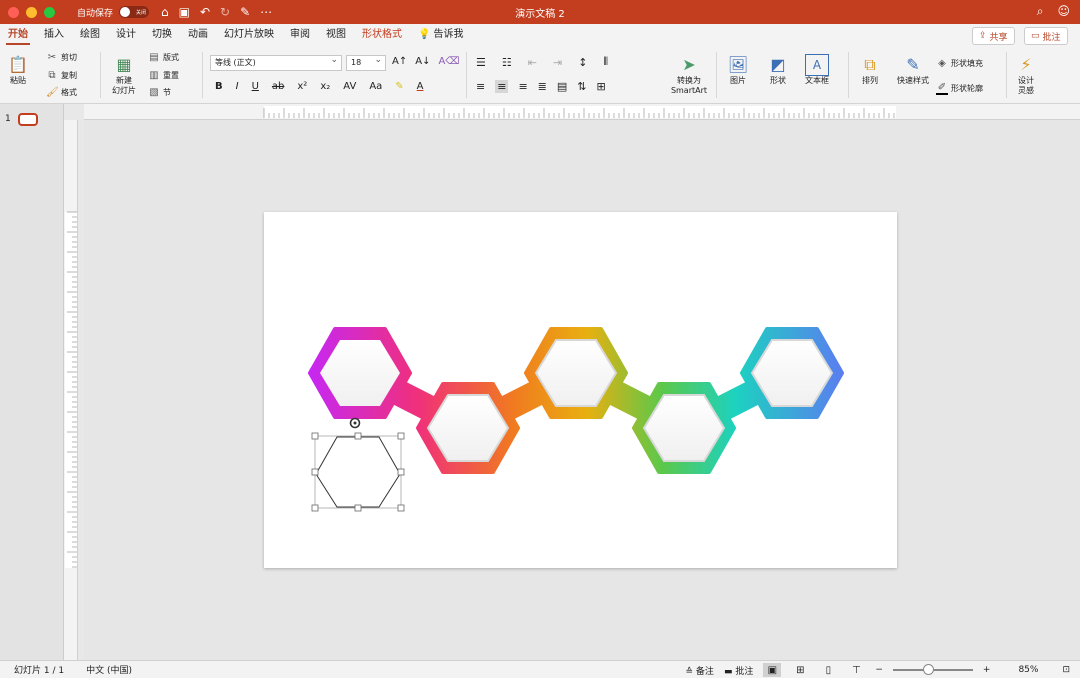  Describe the element at coordinates (601, 86) in the screenshot. I see `align-text-icon: ⊞` at that location.